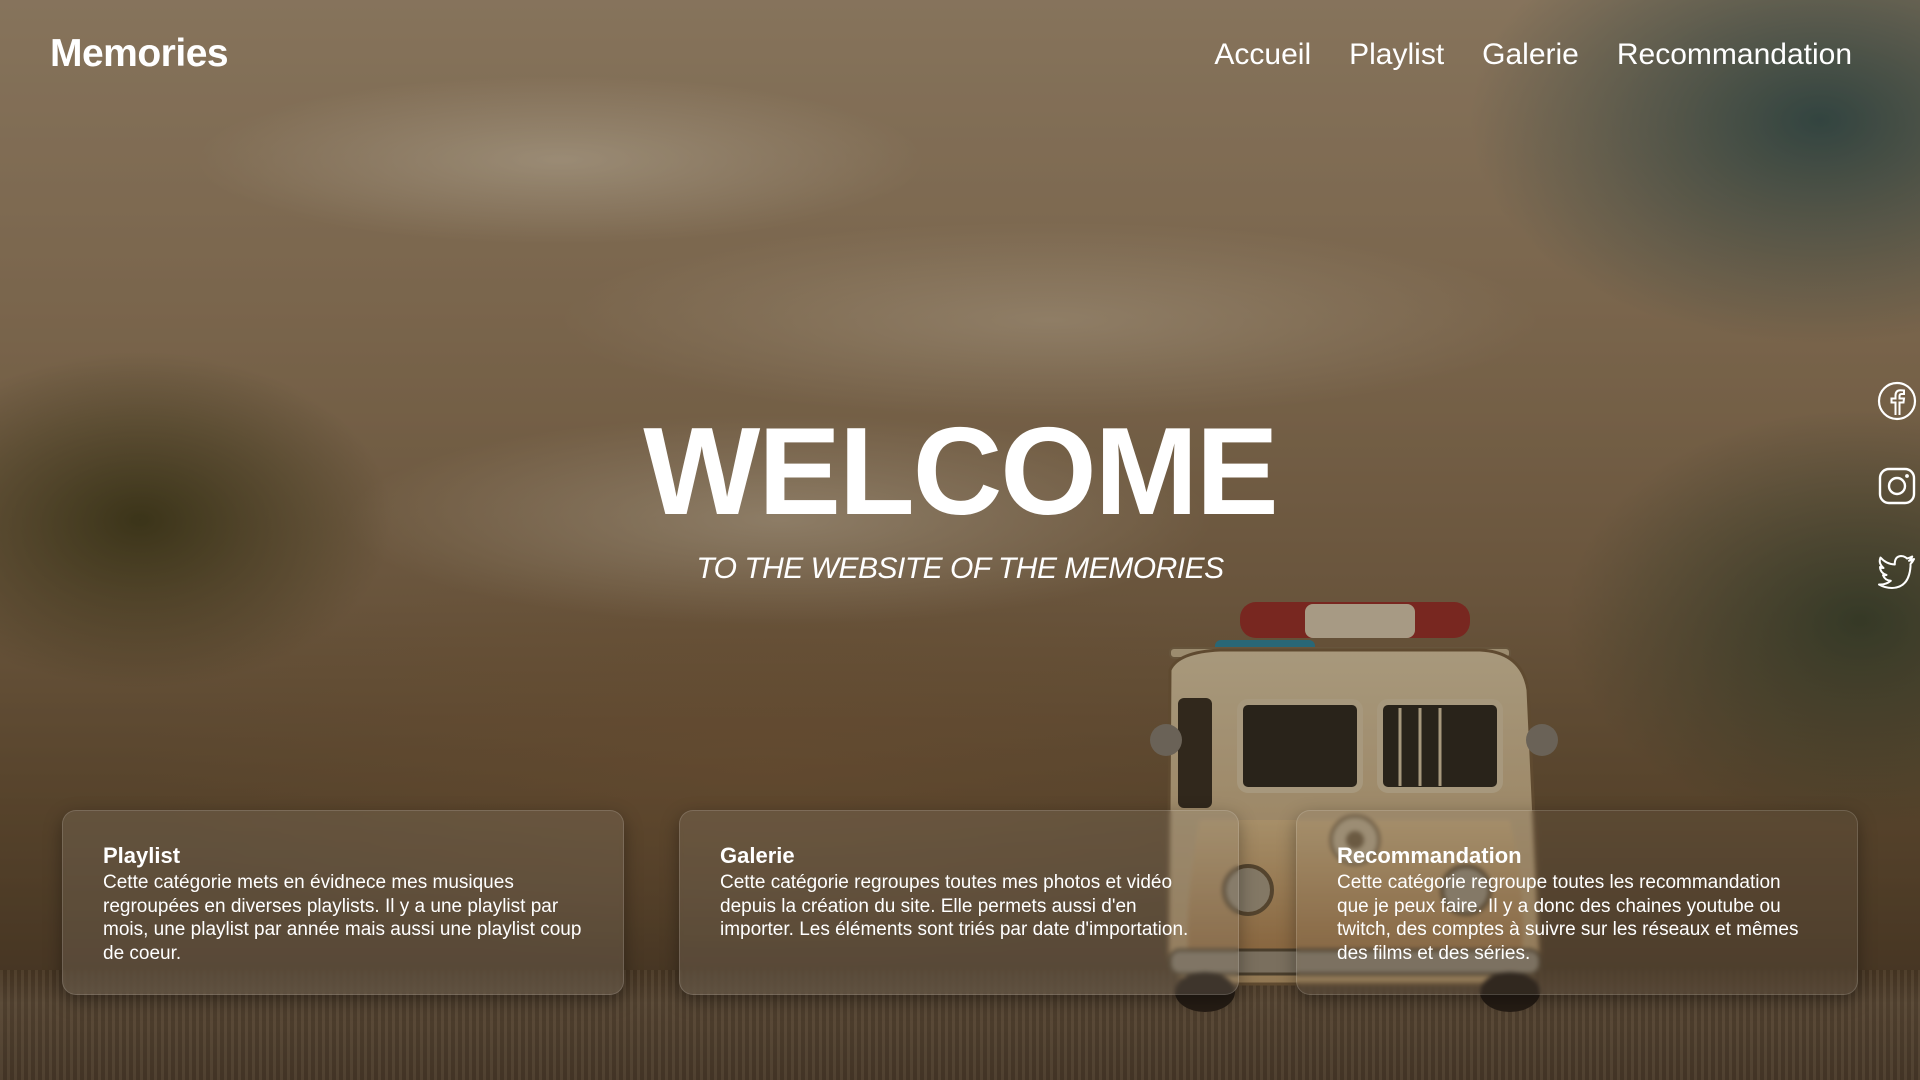 Image resolution: width=1920 pixels, height=1080 pixels. What do you see at coordinates (1898, 487) in the screenshot?
I see `instagram-icon` at bounding box center [1898, 487].